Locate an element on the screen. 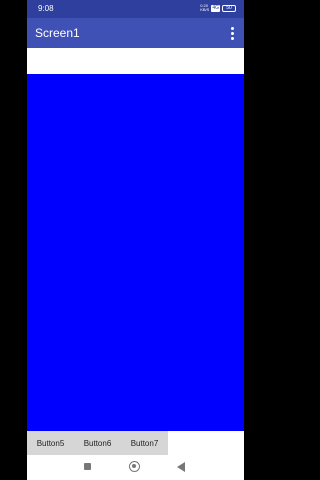 The width and height of the screenshot is (320, 480). page-title: Screen1 is located at coordinates (57, 33).